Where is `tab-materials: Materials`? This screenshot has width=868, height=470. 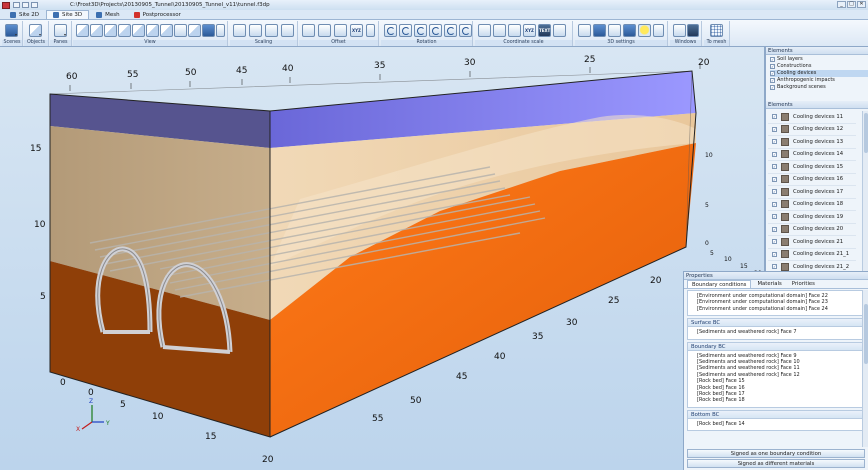 tab-materials: Materials is located at coordinates (769, 284).